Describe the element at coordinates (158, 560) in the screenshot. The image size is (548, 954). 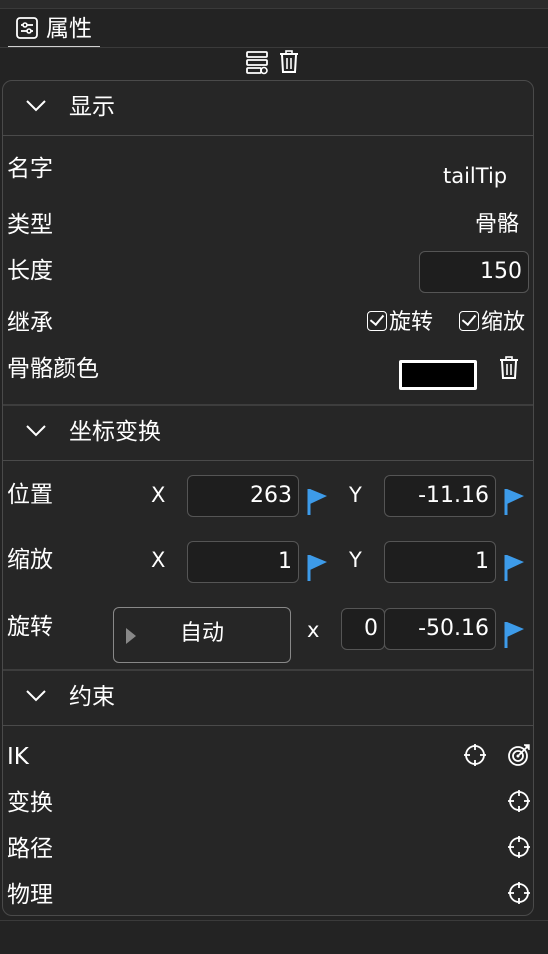
I see `scale-x-axis-label: X` at that location.